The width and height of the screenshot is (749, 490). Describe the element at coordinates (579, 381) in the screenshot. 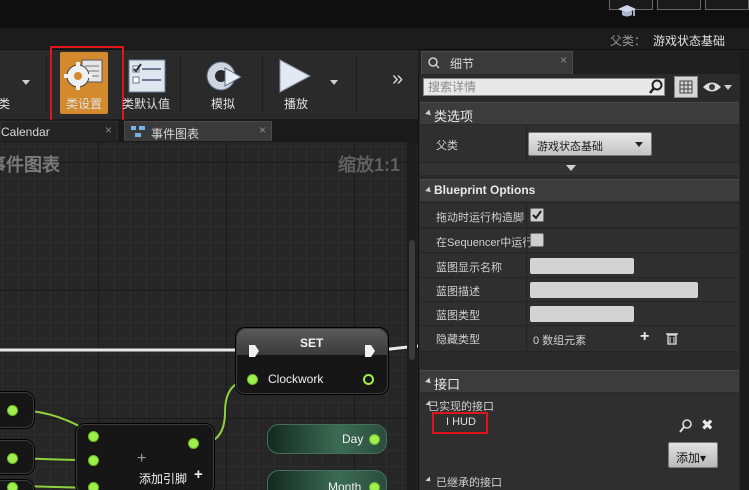

I see `interfaces-category: 接口` at that location.